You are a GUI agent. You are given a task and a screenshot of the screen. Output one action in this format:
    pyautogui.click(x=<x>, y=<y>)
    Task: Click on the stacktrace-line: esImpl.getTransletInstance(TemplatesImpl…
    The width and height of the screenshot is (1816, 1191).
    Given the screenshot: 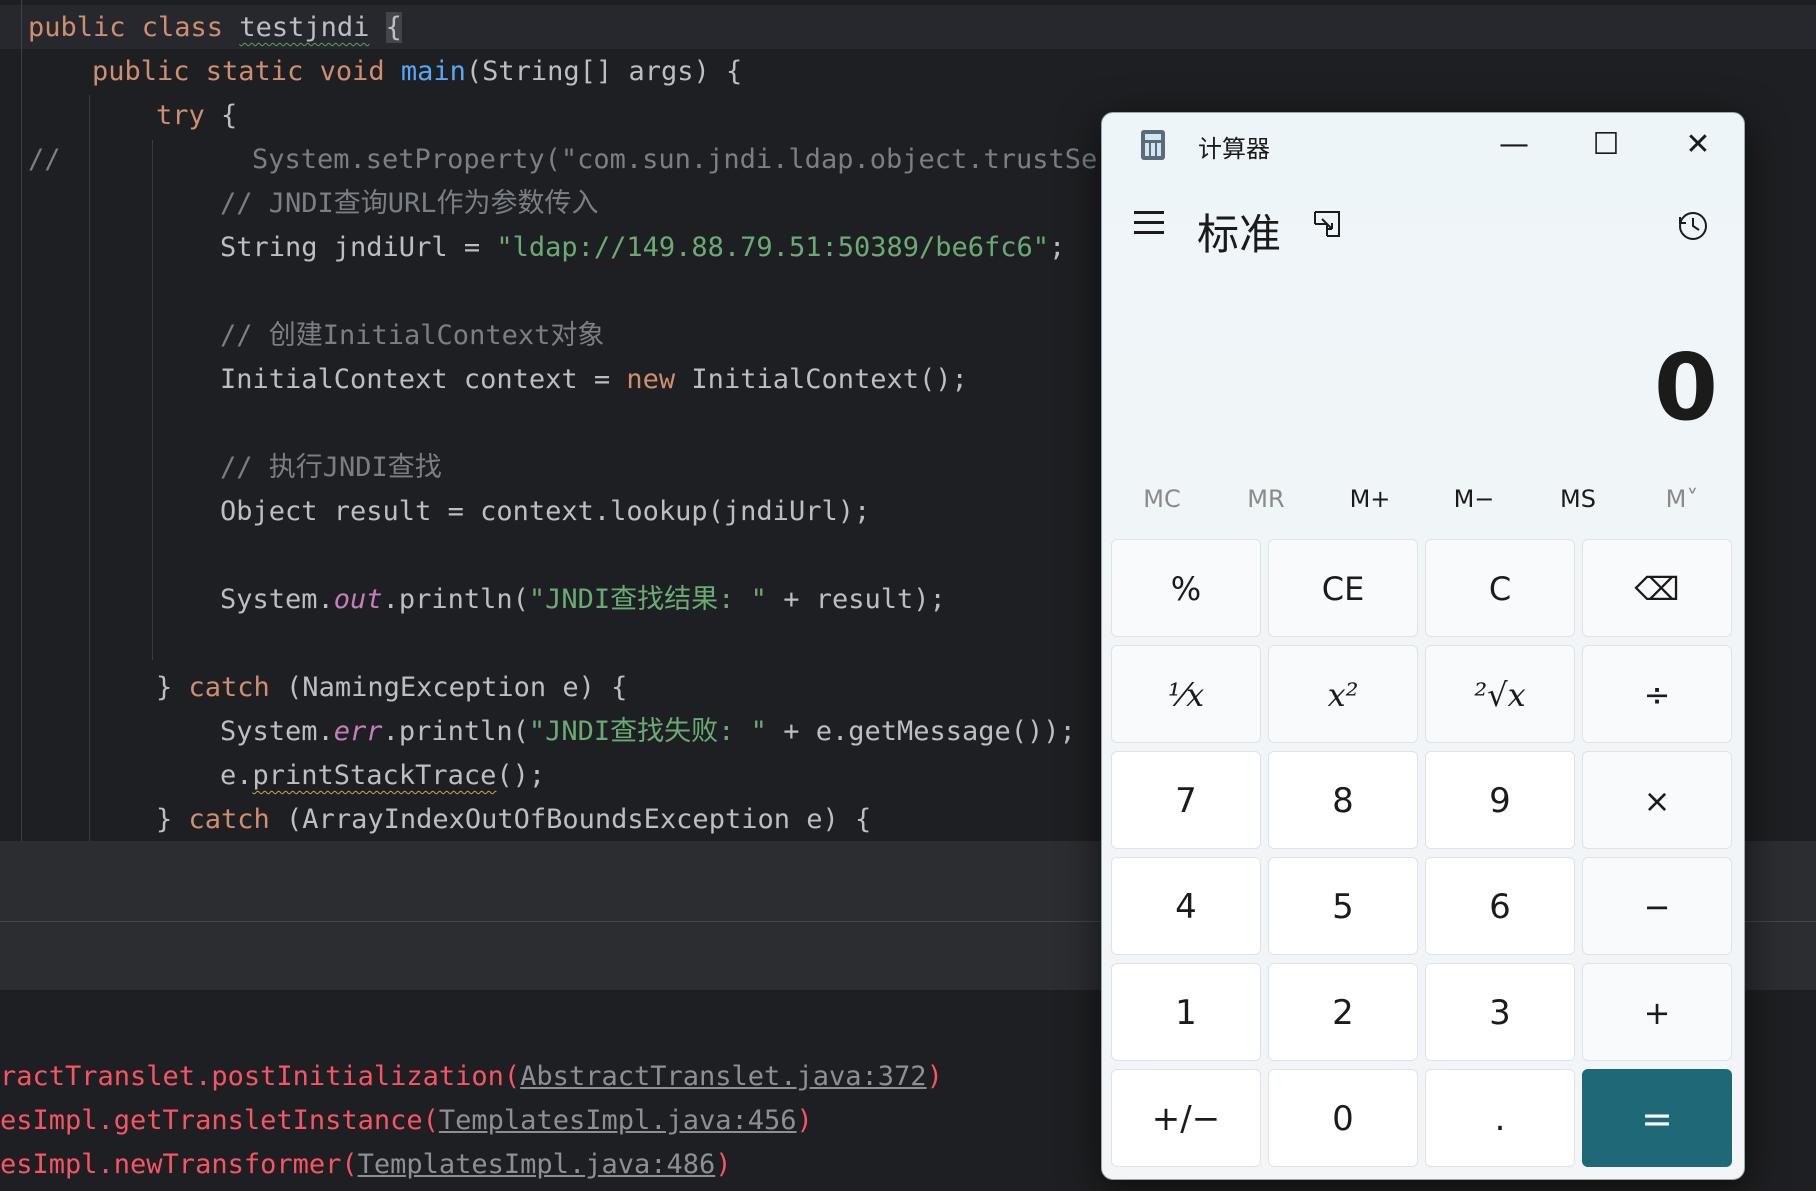 What is the action you would take?
    pyautogui.click(x=406, y=1120)
    